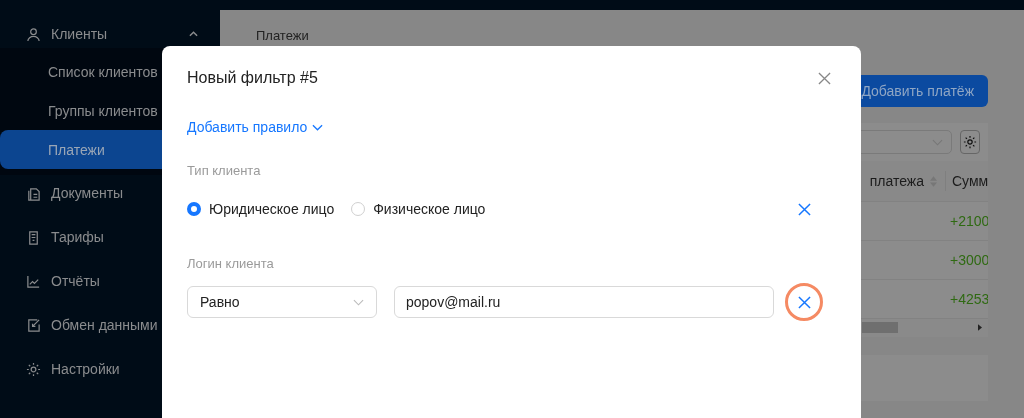 The image size is (1024, 418). I want to click on column-header: Сумм, so click(970, 181).